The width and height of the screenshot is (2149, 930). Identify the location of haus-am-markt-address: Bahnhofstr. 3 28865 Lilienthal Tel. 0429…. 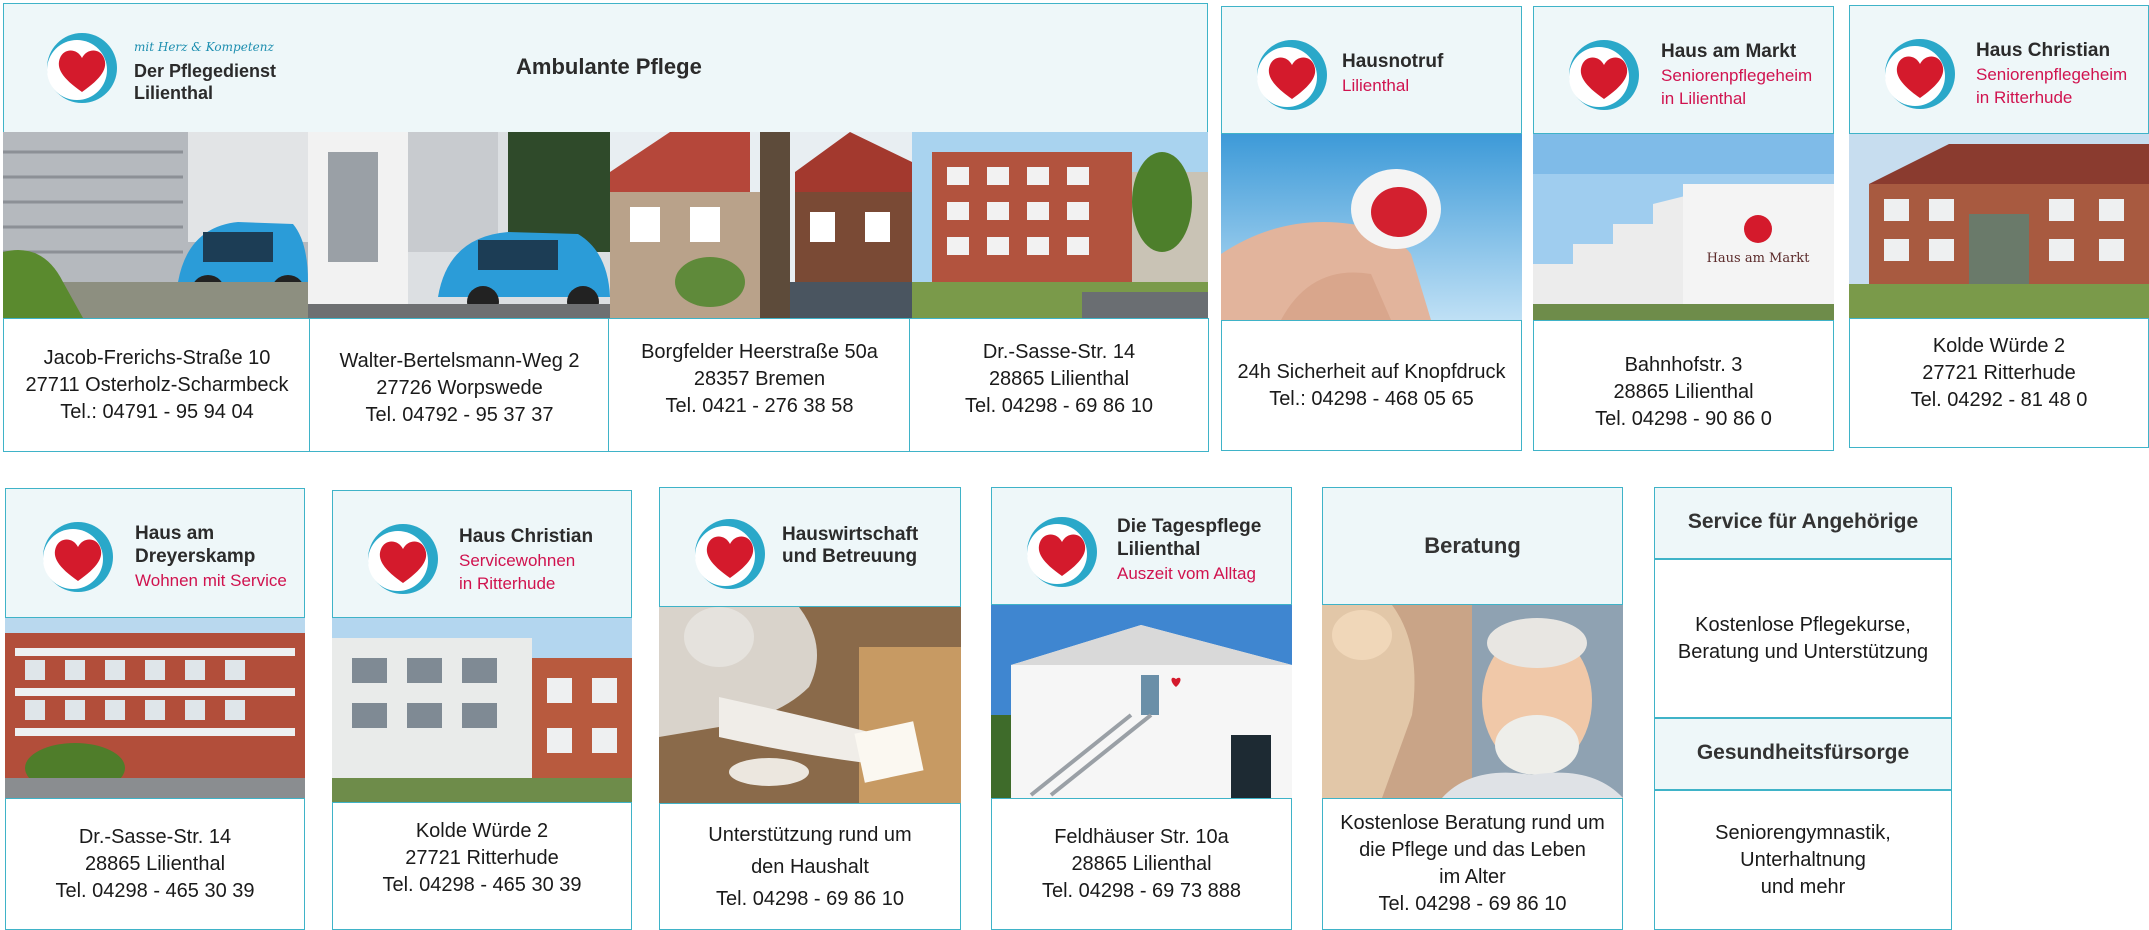
(1683, 385).